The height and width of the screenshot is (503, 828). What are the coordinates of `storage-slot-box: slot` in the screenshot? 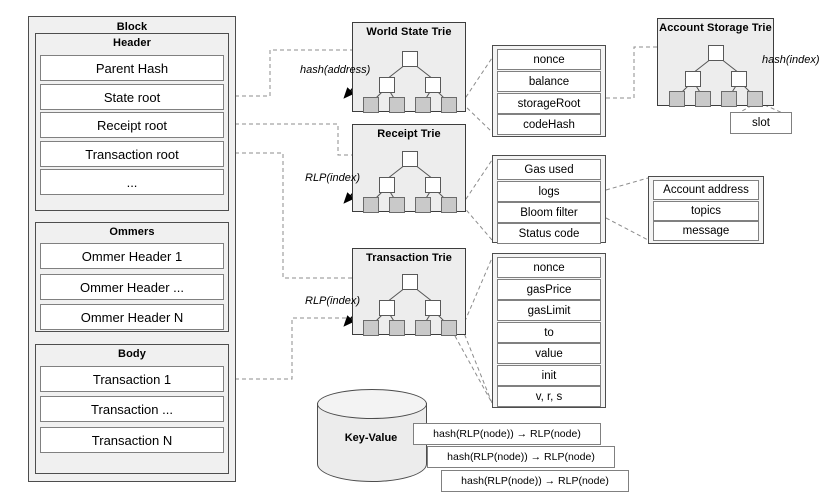 It's located at (761, 123).